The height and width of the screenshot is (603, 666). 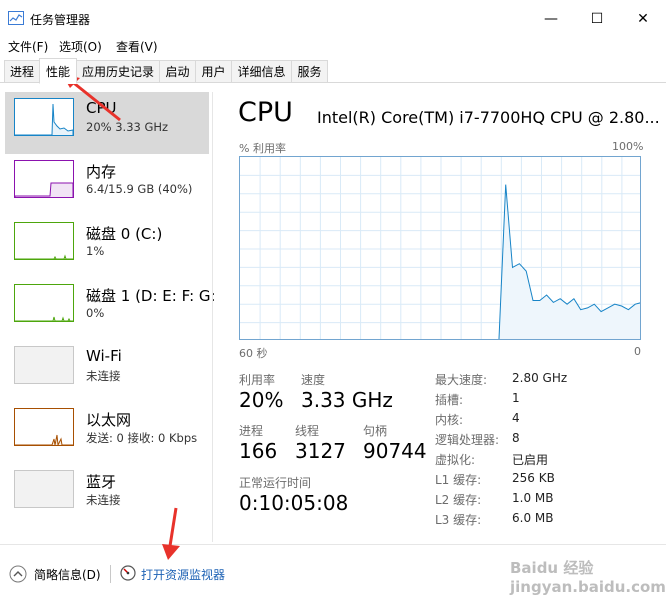 I want to click on watermark: Baidu 经验 jingyan.baidu.com, so click(x=588, y=577).